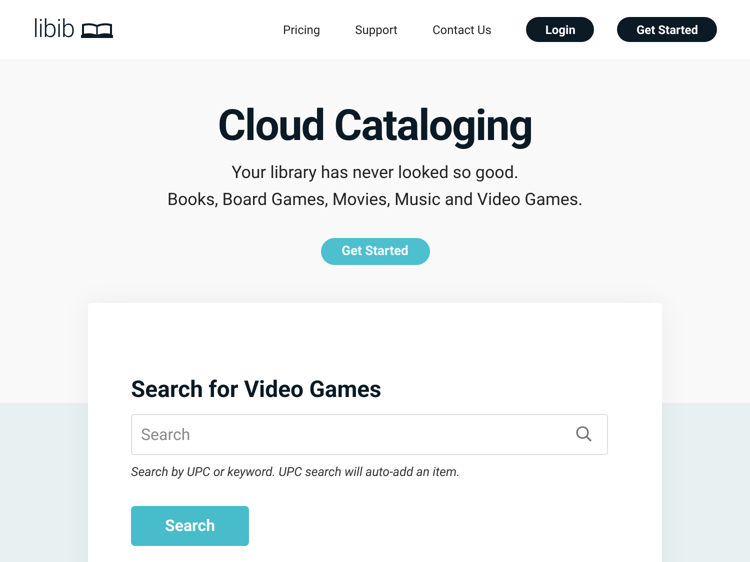 This screenshot has height=562, width=750. What do you see at coordinates (296, 473) in the screenshot?
I see `search-help-text: Search by UPC or keyword. UPC search will auto-add an item.` at bounding box center [296, 473].